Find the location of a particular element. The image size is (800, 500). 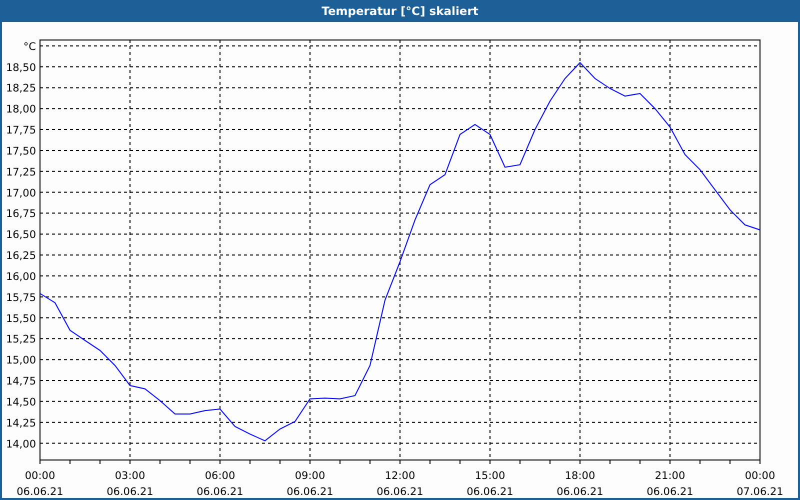

x-axis-label: 00:00 06.06.21 is located at coordinates (40, 484).